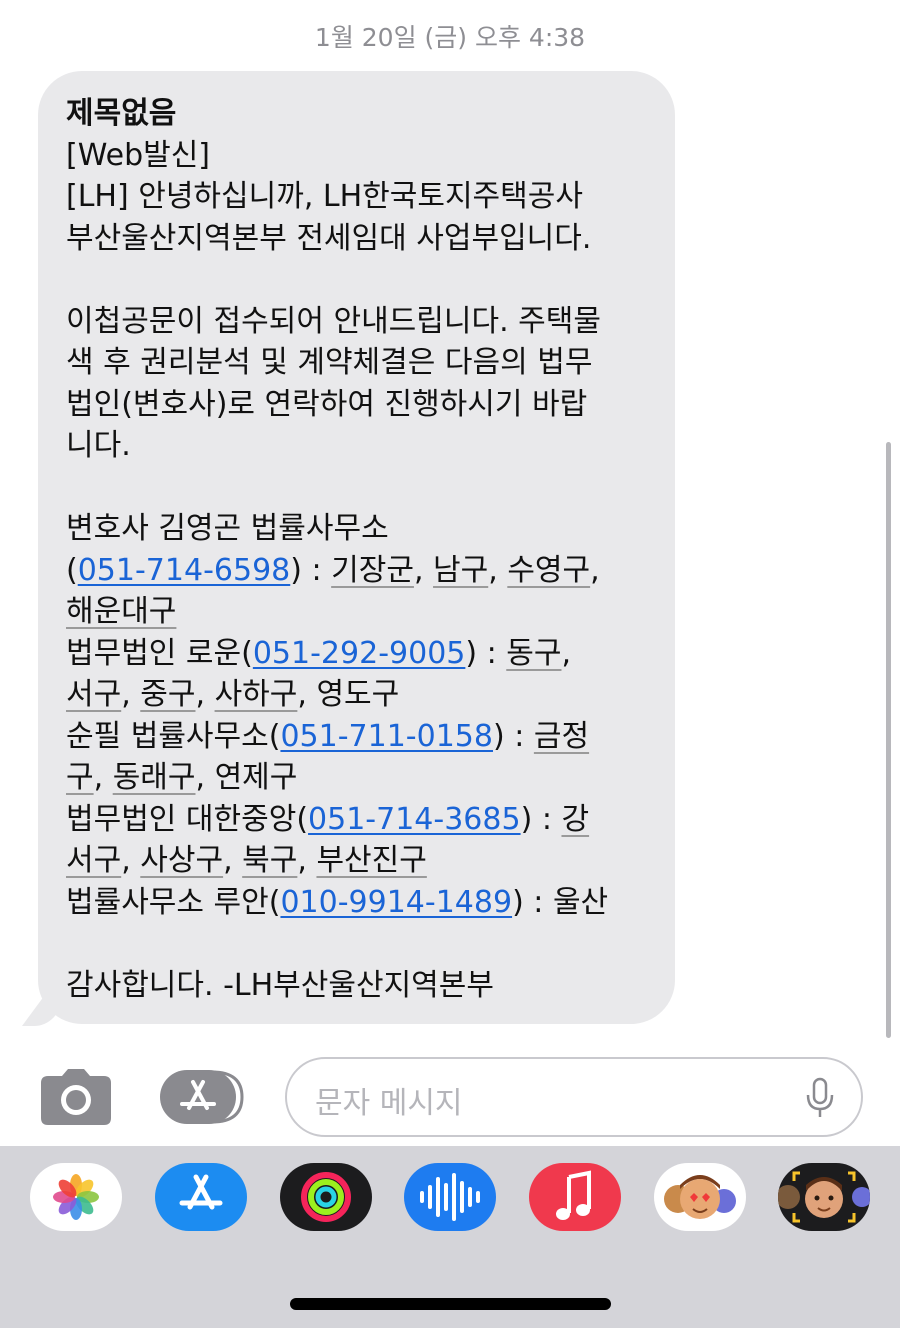  What do you see at coordinates (386, 736) in the screenshot?
I see `phone-link: 051-711-0158` at bounding box center [386, 736].